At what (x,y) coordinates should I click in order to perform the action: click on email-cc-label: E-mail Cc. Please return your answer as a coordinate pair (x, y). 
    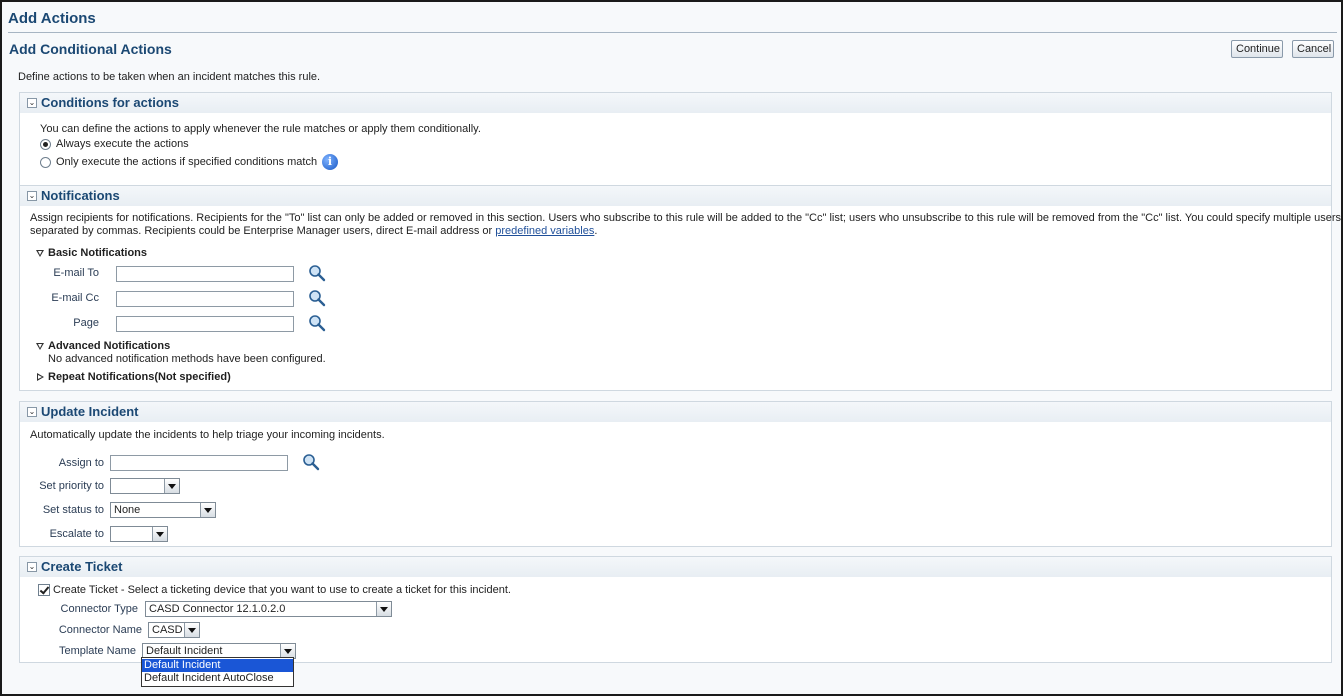
    Looking at the image, I should click on (75, 298).